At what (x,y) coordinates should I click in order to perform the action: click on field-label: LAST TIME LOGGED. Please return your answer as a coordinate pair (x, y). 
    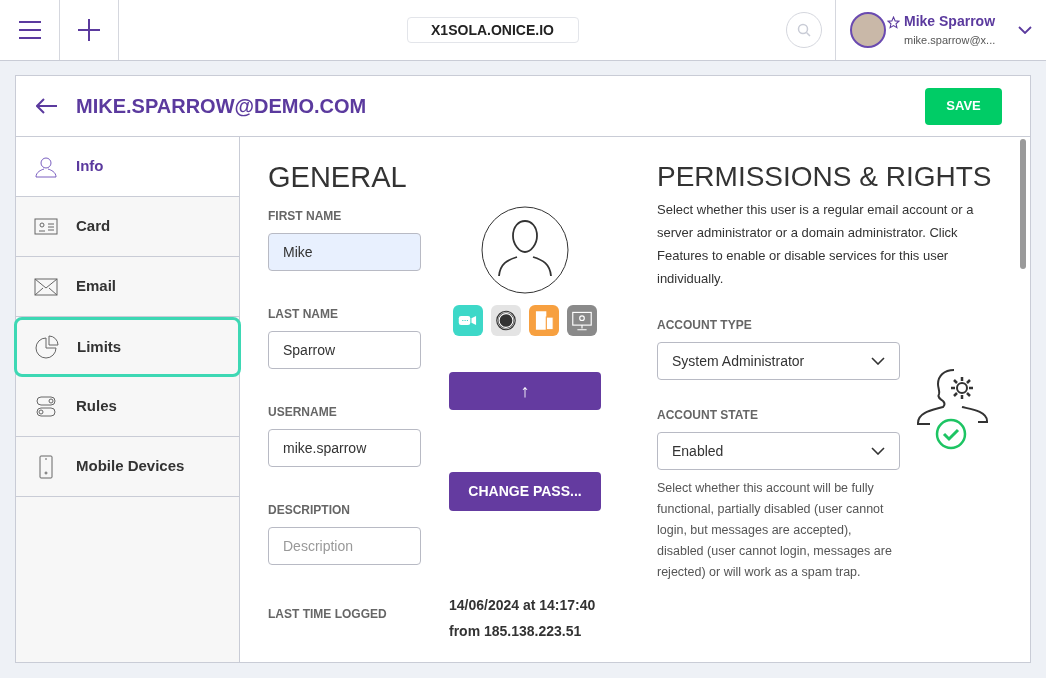
    Looking at the image, I should click on (328, 614).